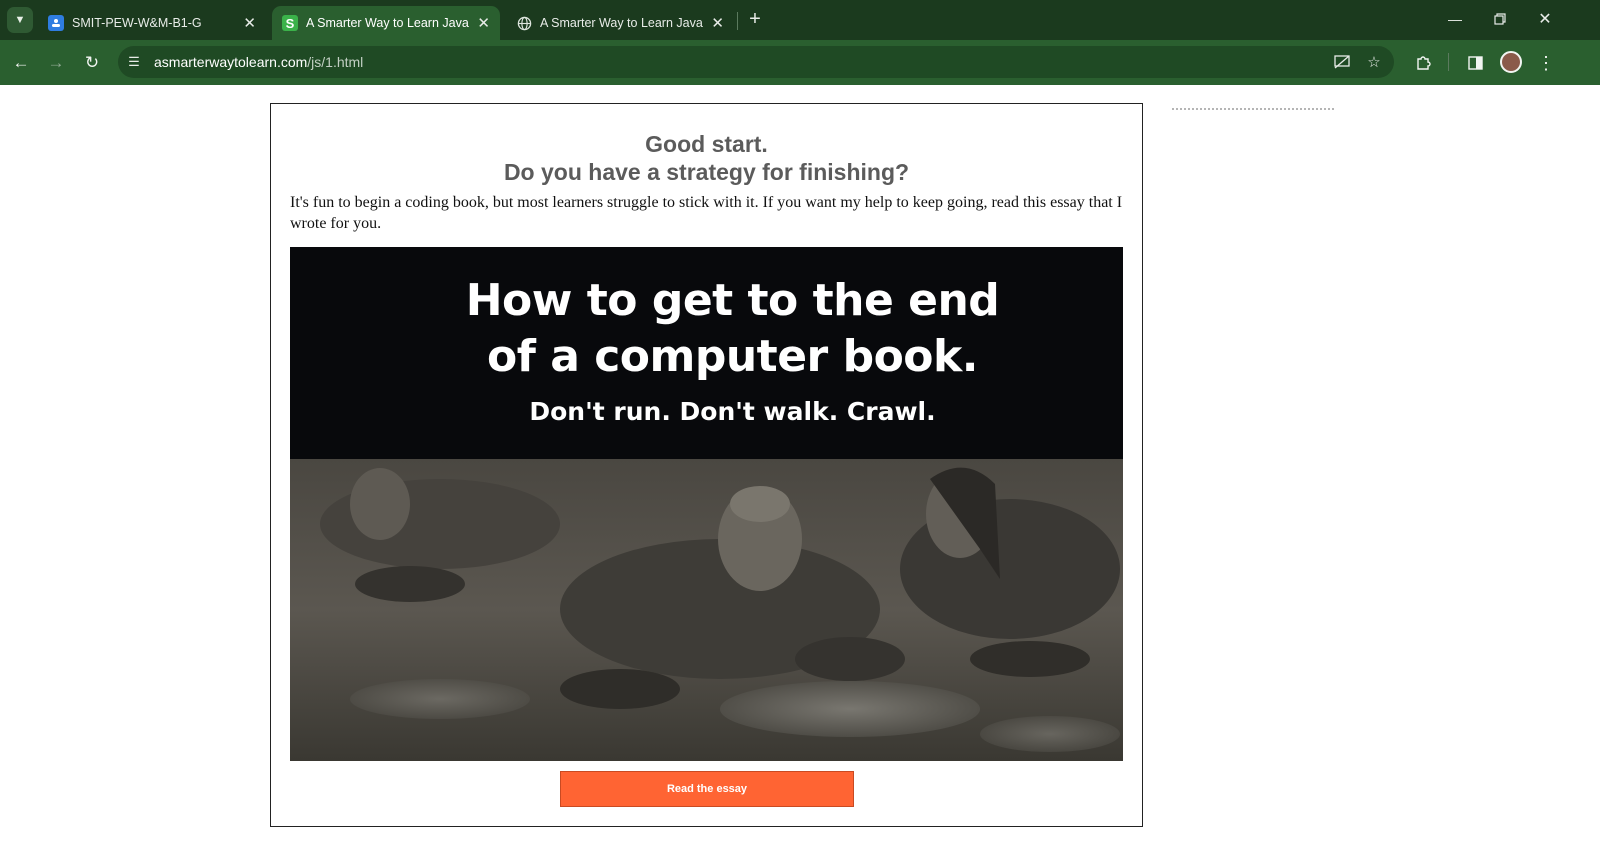  I want to click on arrow-right-icon: →, so click(56, 62).